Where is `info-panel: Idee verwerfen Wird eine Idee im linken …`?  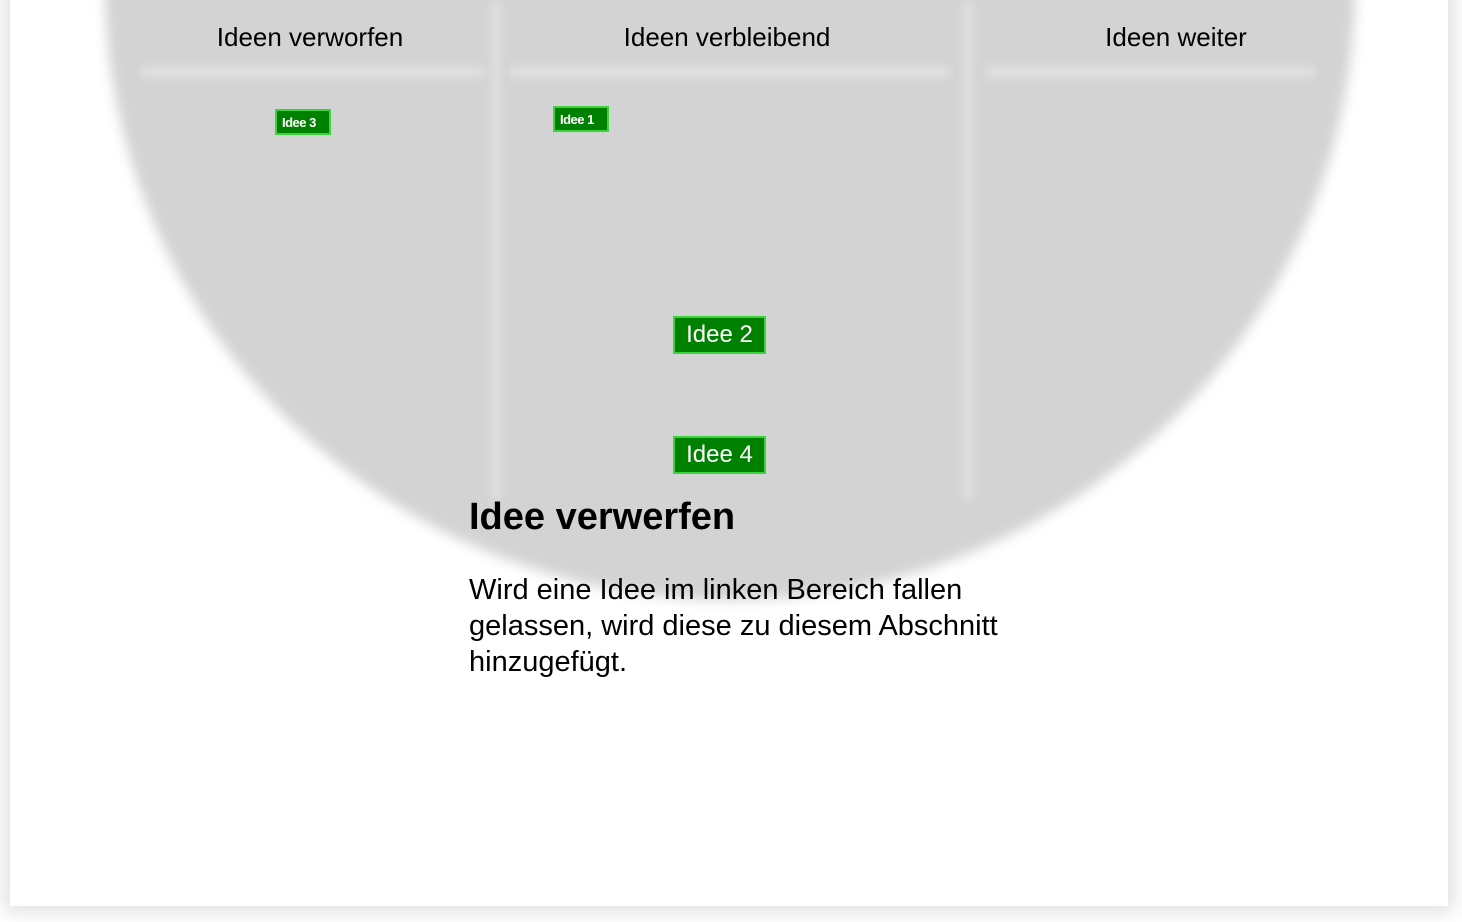
info-panel: Idee verwerfen Wird eine Idee im linken … is located at coordinates (749, 586).